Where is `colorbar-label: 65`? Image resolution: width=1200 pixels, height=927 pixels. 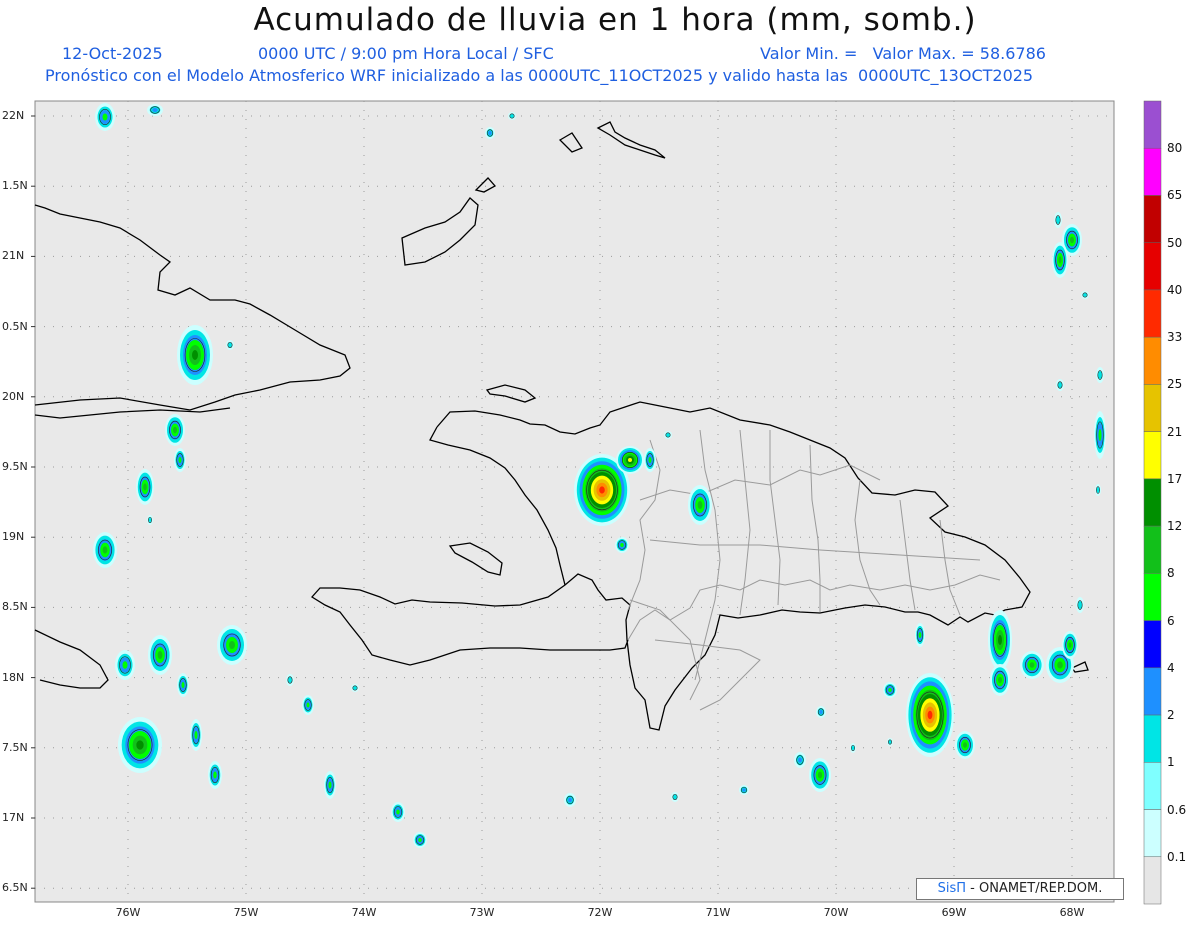
colorbar-label: 65 is located at coordinates (1175, 195).